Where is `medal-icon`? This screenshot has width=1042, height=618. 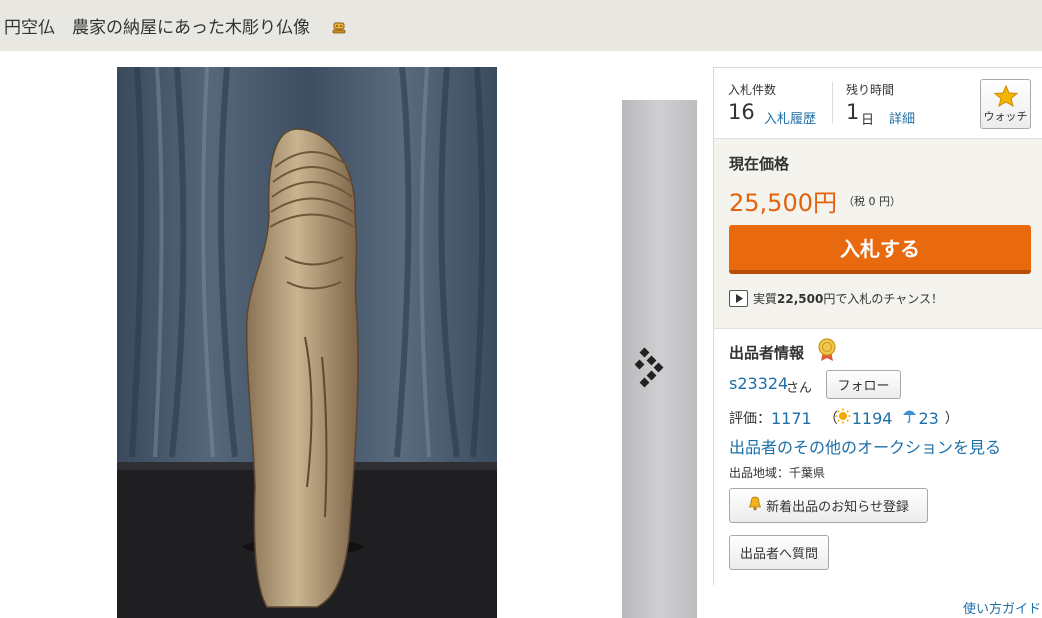 medal-icon is located at coordinates (827, 352).